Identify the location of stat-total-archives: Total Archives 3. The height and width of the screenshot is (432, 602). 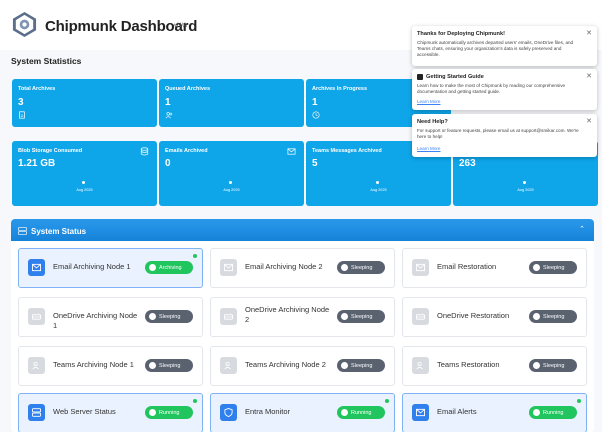
(84, 103).